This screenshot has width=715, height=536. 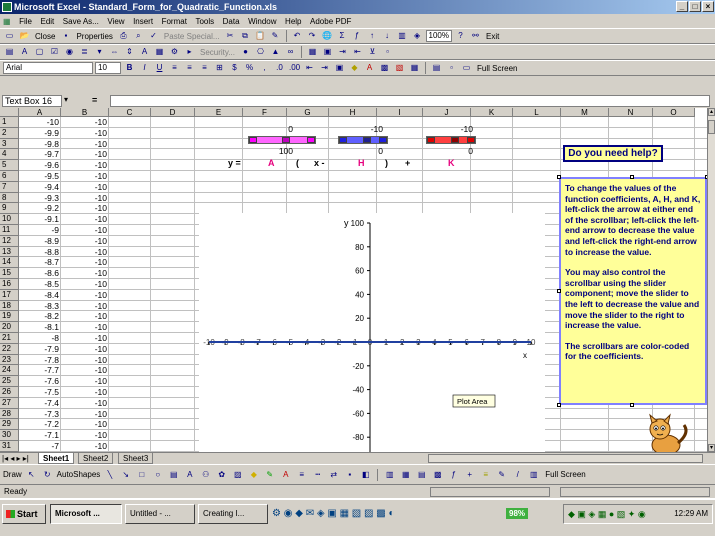 What do you see at coordinates (613, 153) in the screenshot?
I see `help-button: Do you need help?` at bounding box center [613, 153].